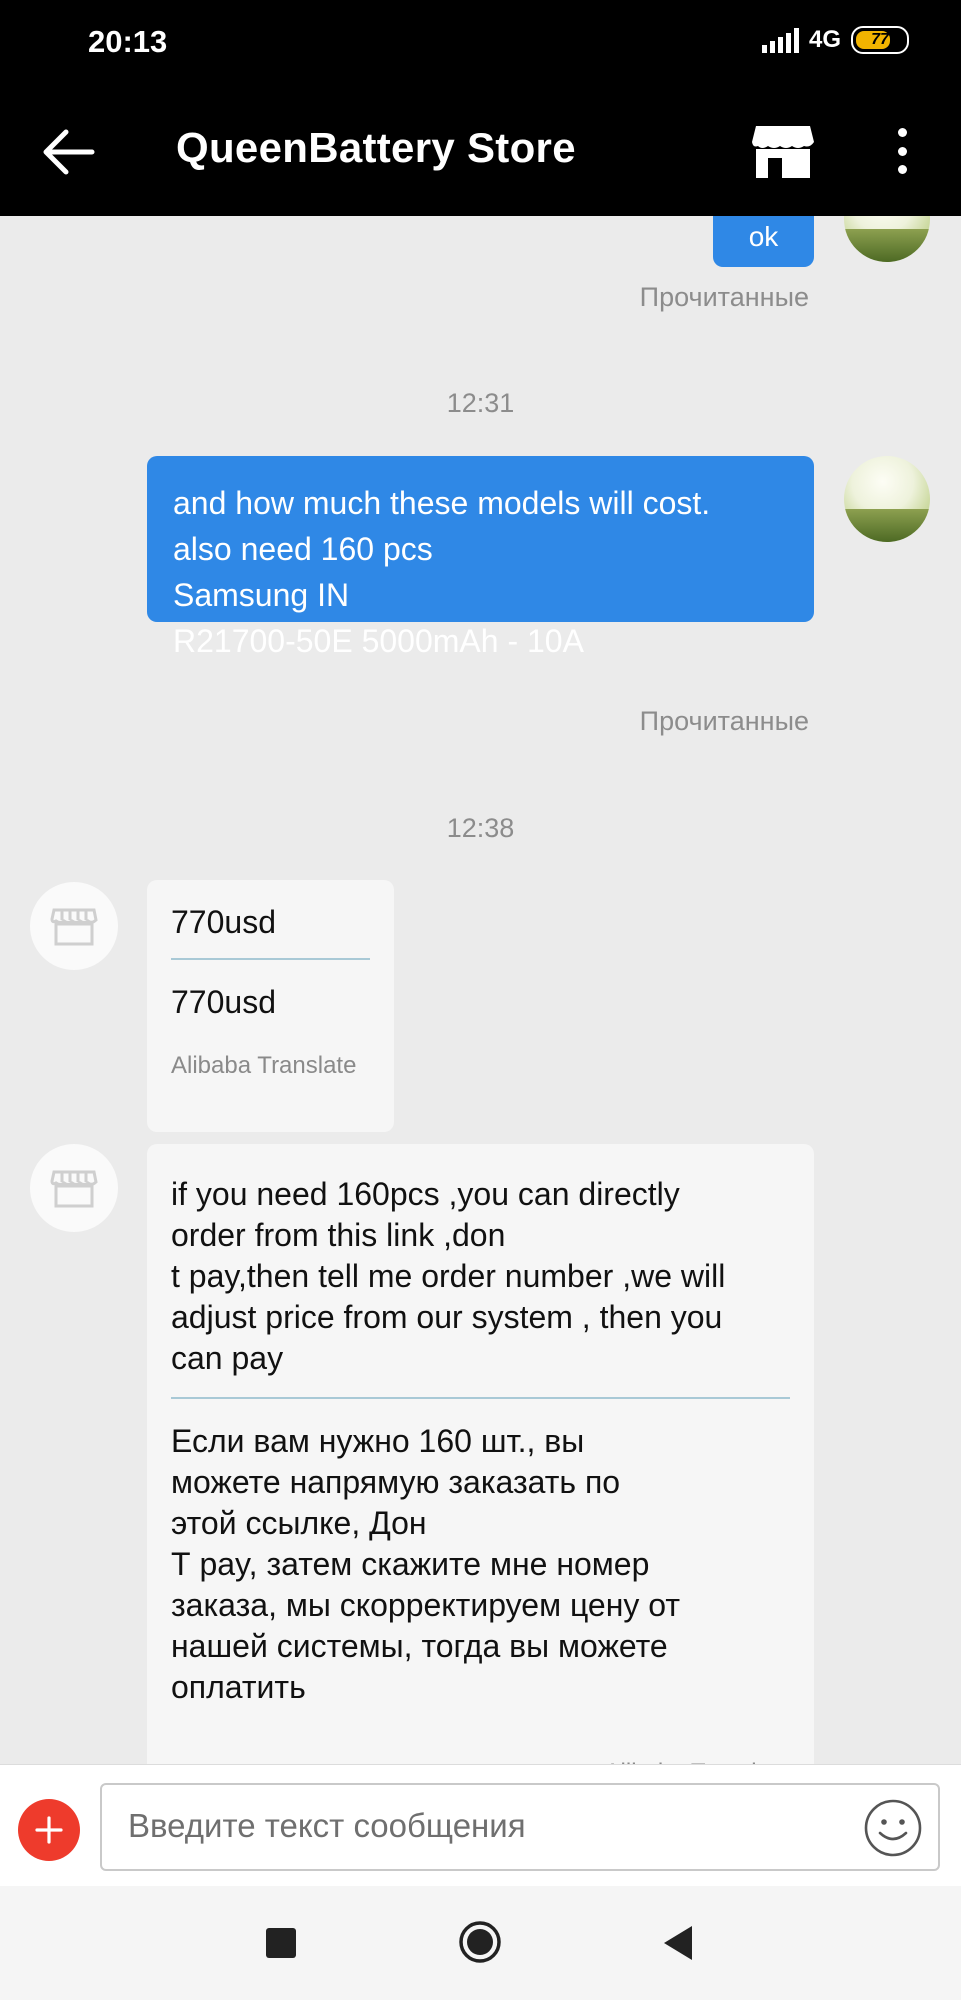 The image size is (961, 2000). I want to click on message-input-bar, so click(480, 1825).